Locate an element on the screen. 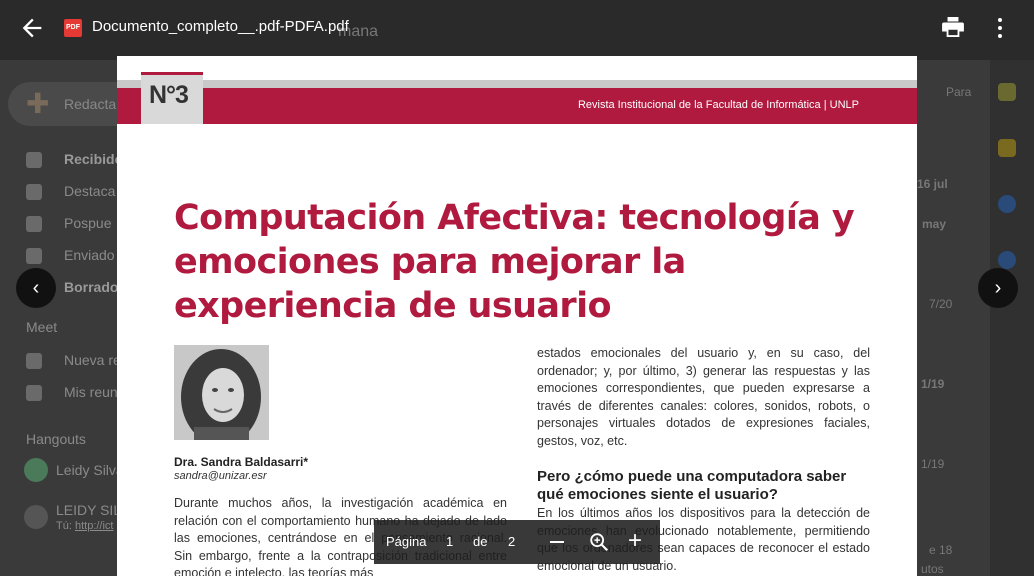 This screenshot has width=1034, height=576. hangouts-link: http://ict is located at coordinates (94, 526).